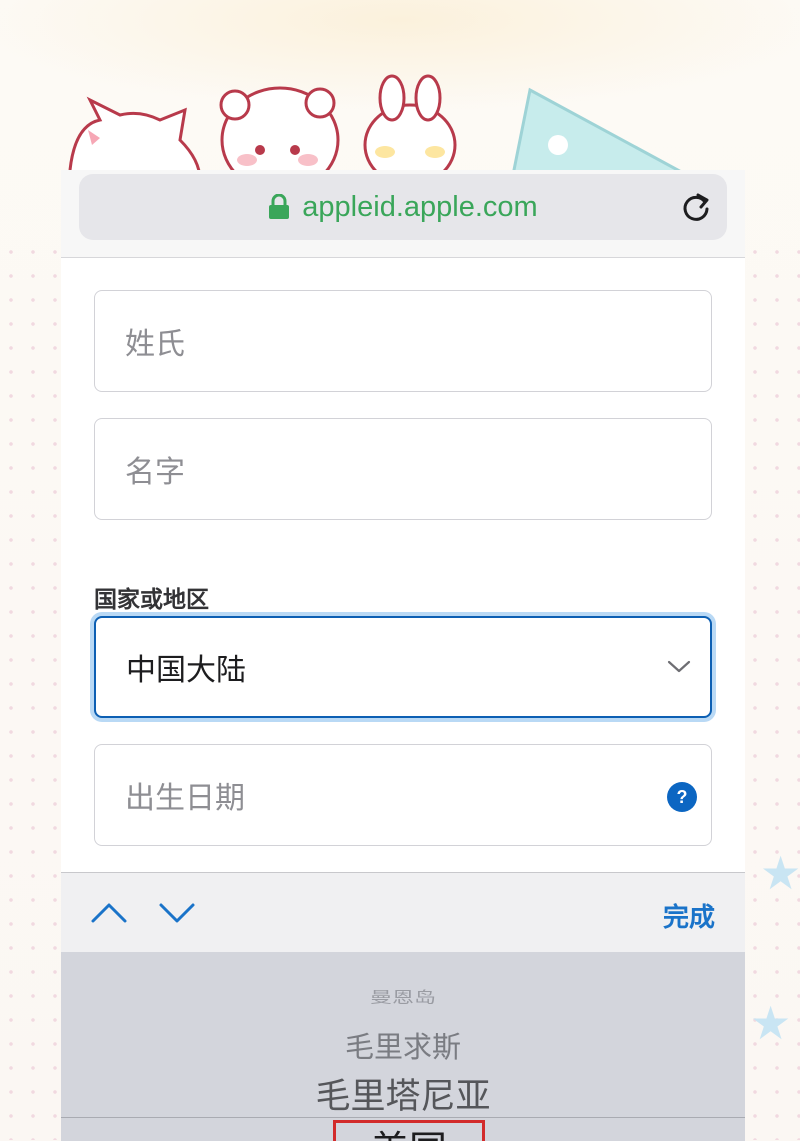 Image resolution: width=800 pixels, height=1141 pixels. I want to click on first-name-placeholder: 名字, so click(155, 472).